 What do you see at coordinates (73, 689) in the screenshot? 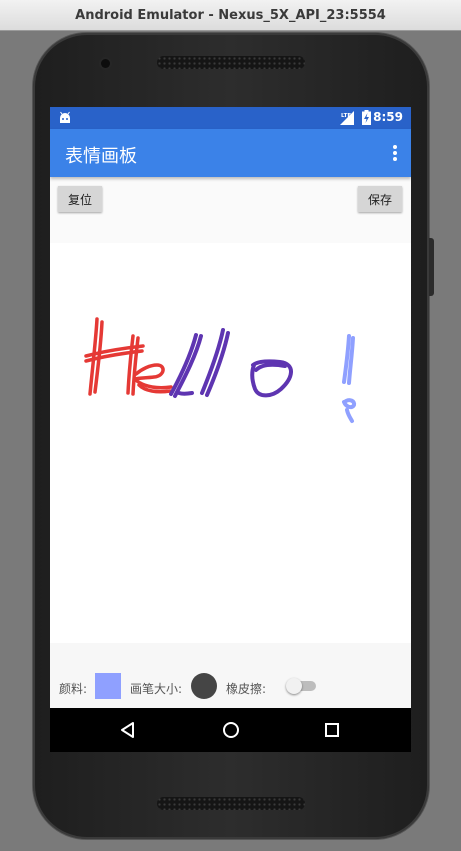
I see `pigment-label: 颜料:` at bounding box center [73, 689].